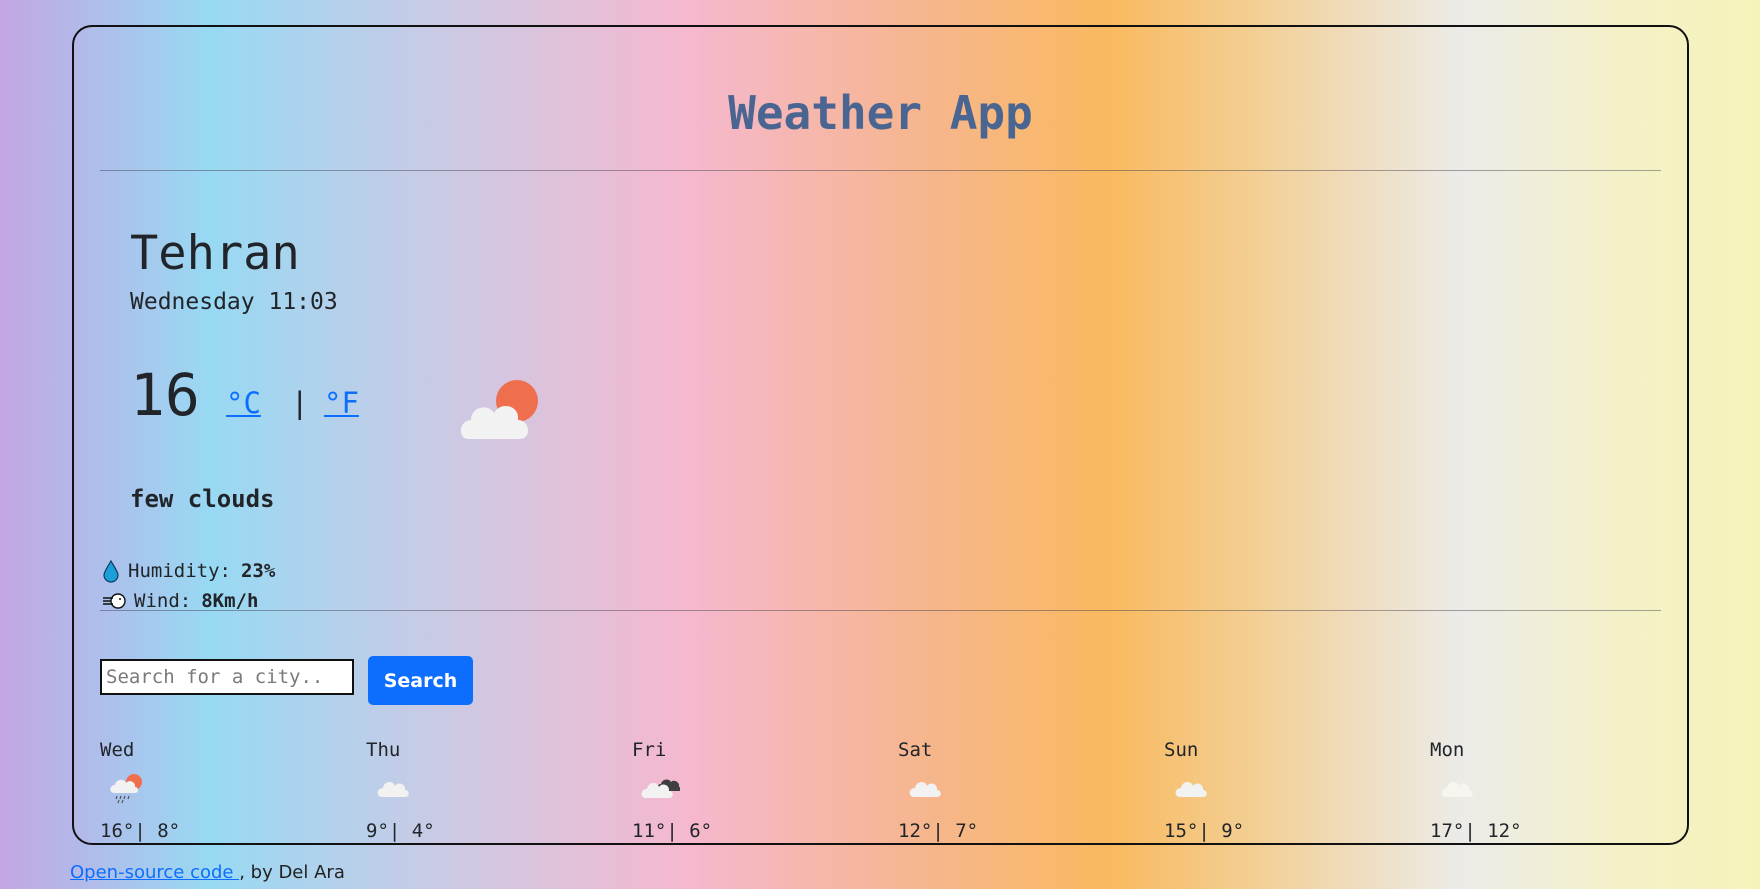 This screenshot has height=889, width=1760. I want to click on forecast-day-temps: 17°| 12°, so click(1476, 831).